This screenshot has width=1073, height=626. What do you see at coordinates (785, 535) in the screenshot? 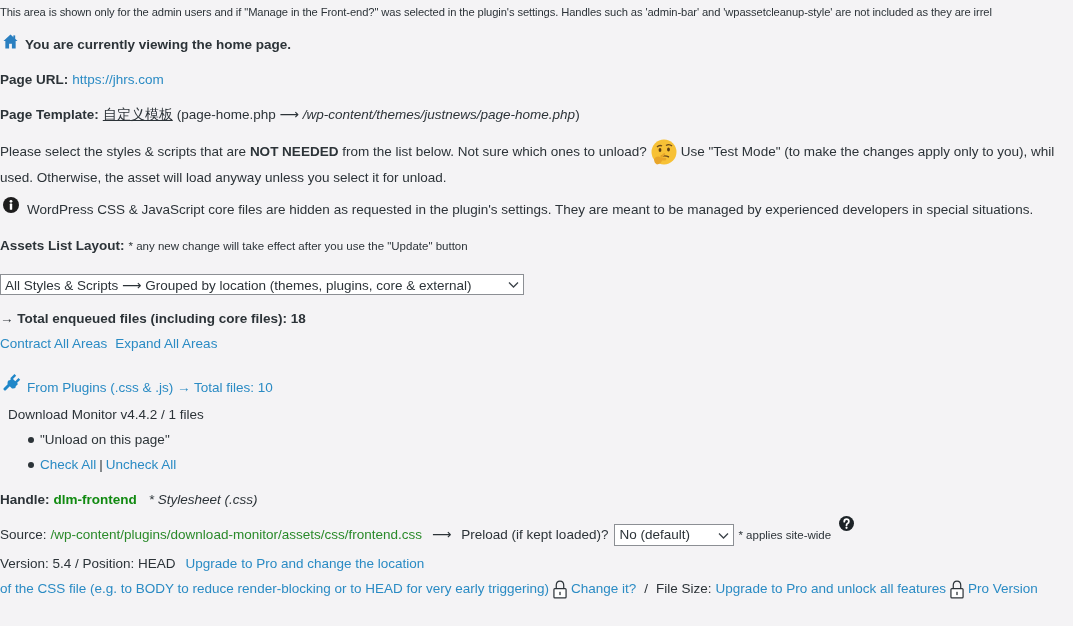
I see `site-wide-note: * applies site-wide` at bounding box center [785, 535].